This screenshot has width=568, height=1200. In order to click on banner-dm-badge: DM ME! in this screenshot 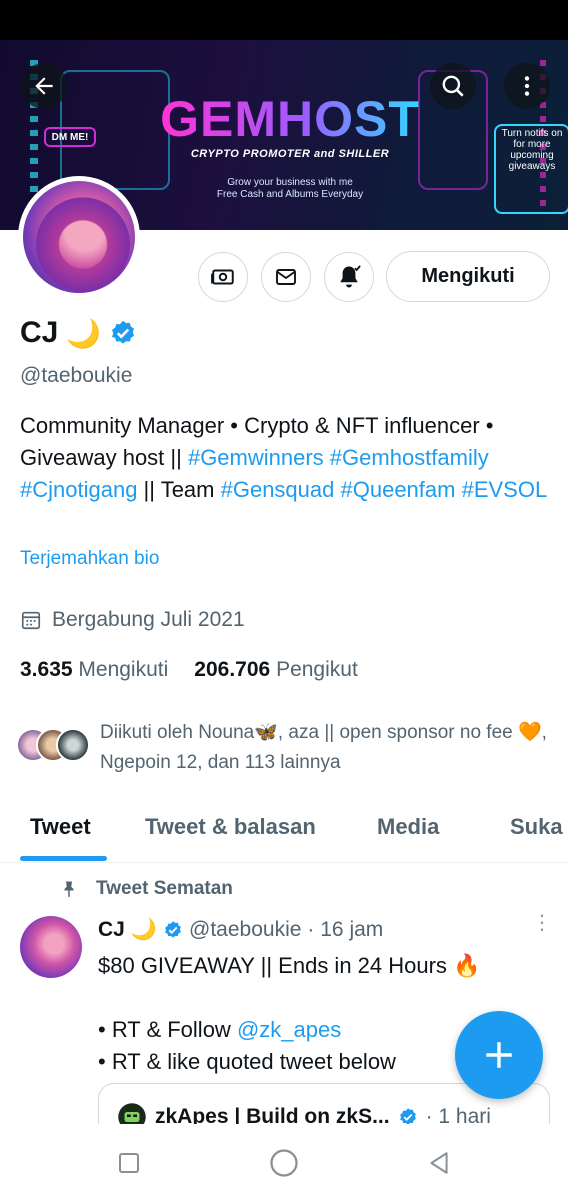, I will do `click(70, 137)`.